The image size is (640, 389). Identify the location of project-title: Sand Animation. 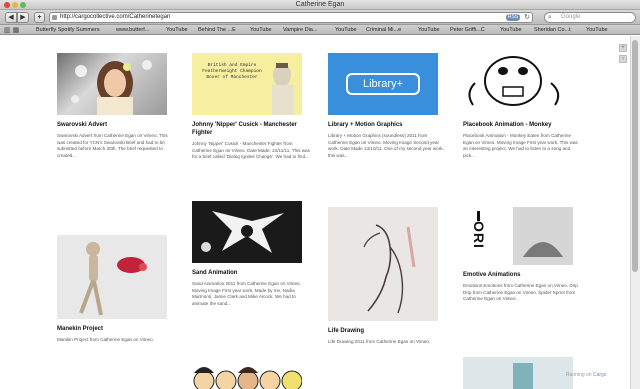
(251, 273).